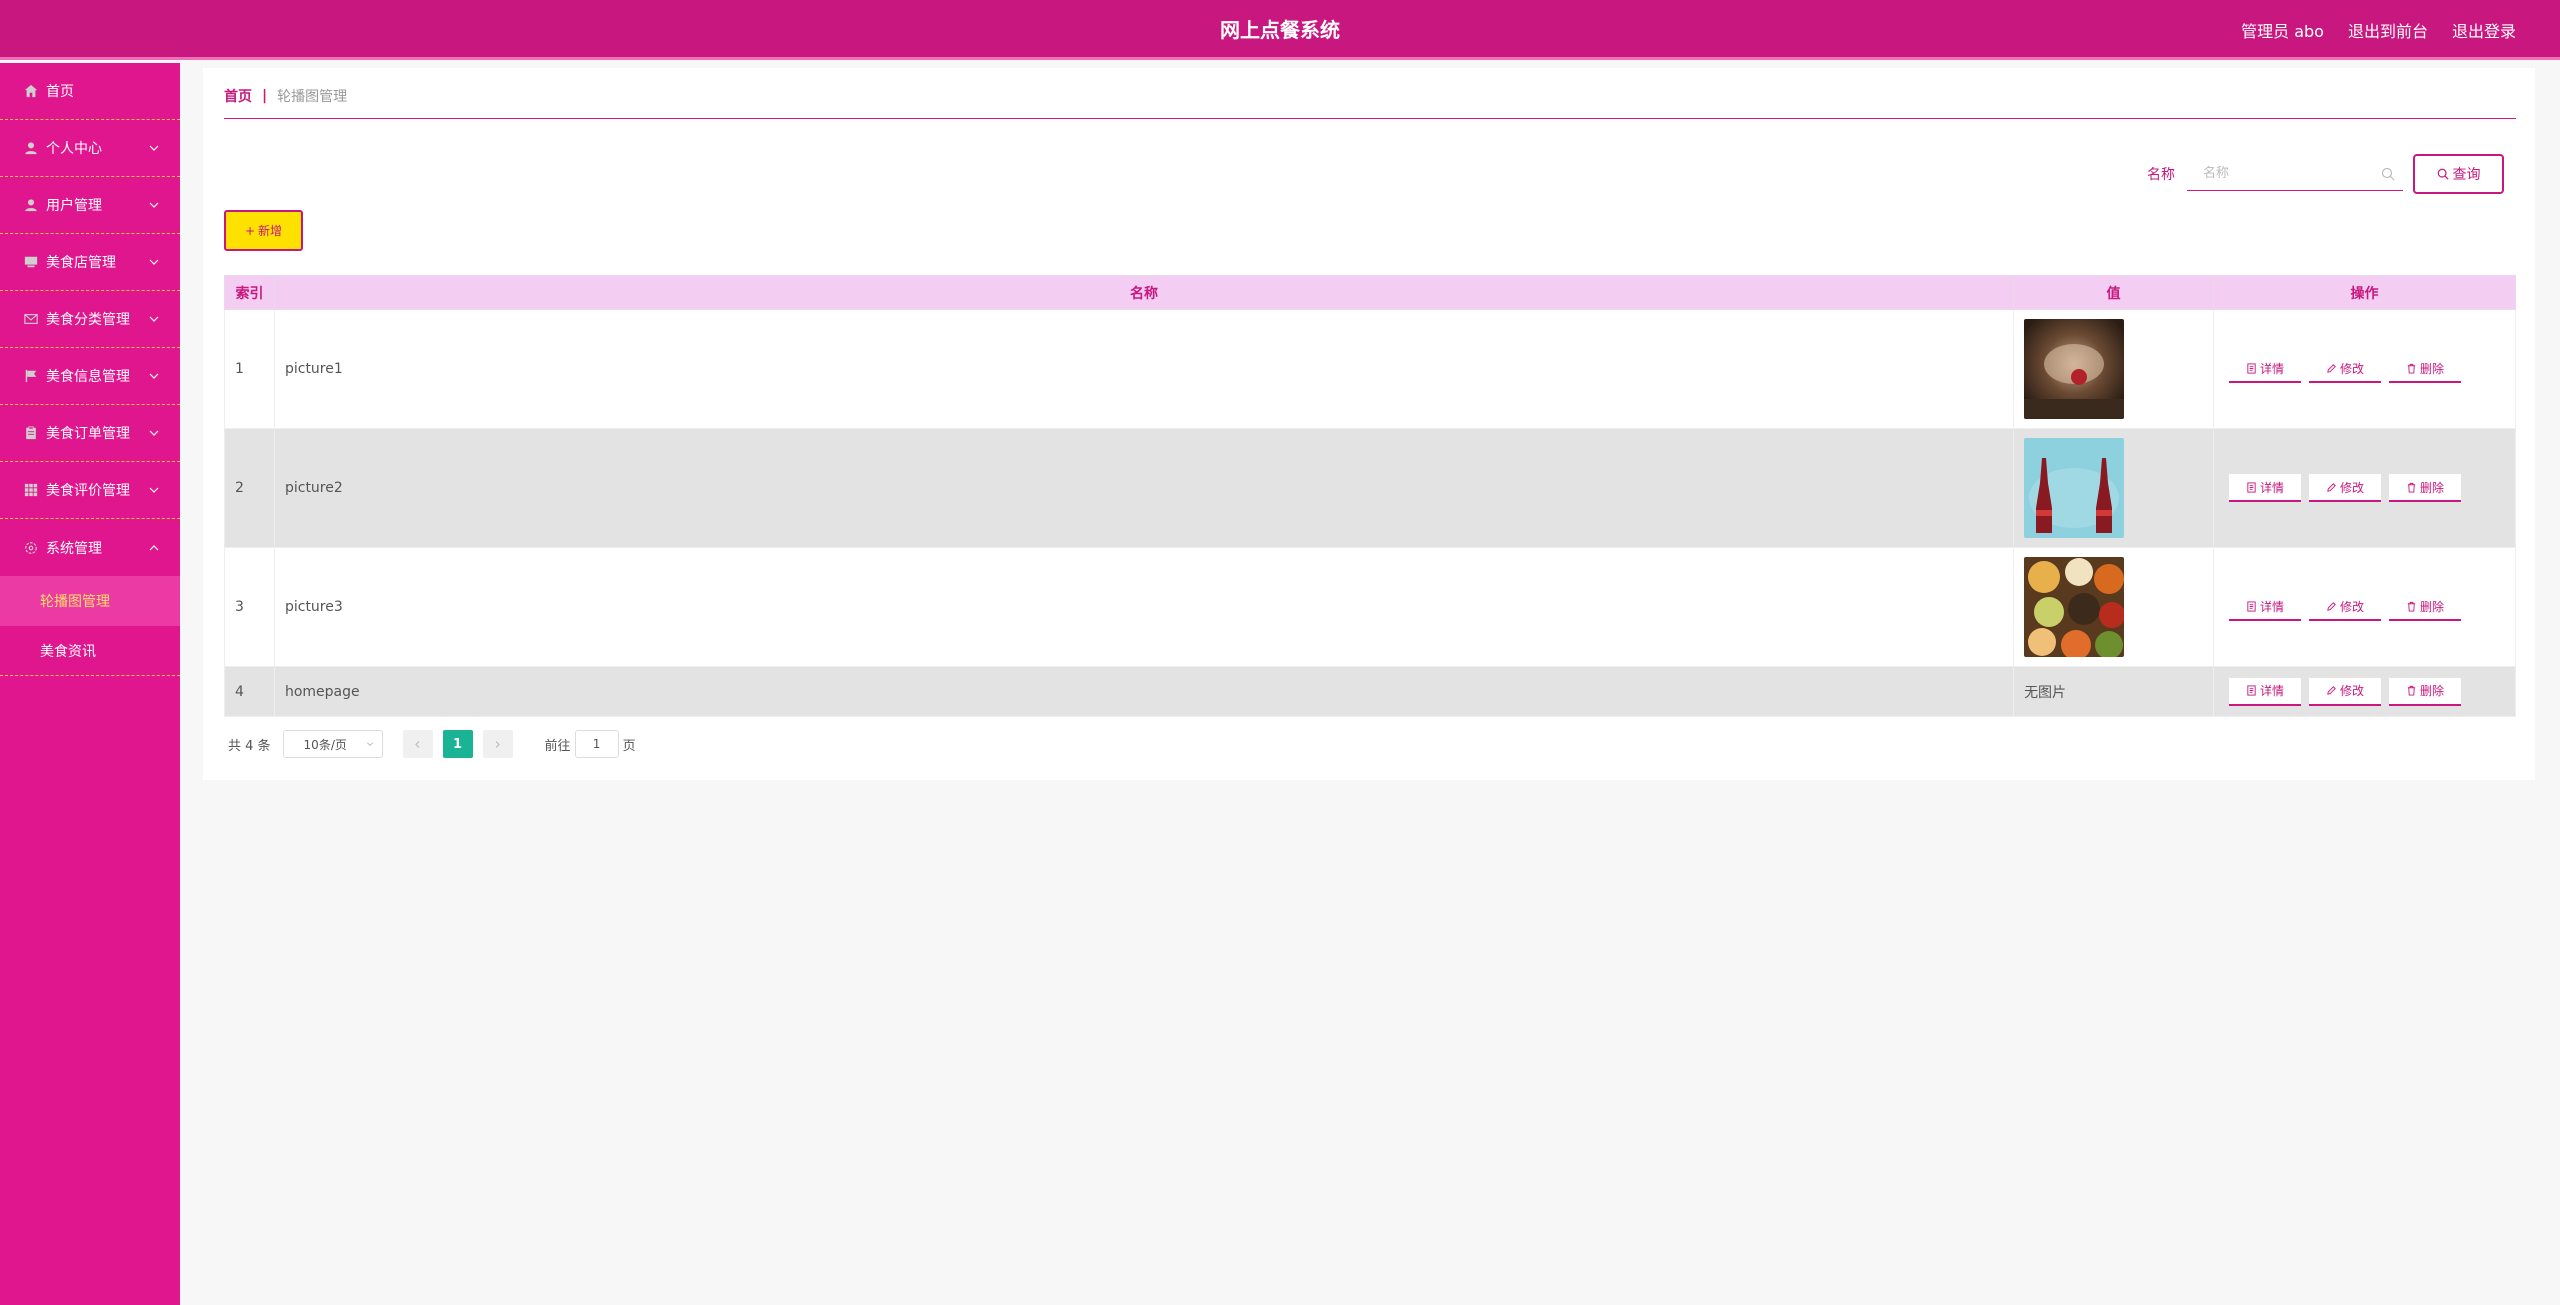 The height and width of the screenshot is (1305, 2560). What do you see at coordinates (2364, 292) in the screenshot?
I see `column-header-actions: 操作` at bounding box center [2364, 292].